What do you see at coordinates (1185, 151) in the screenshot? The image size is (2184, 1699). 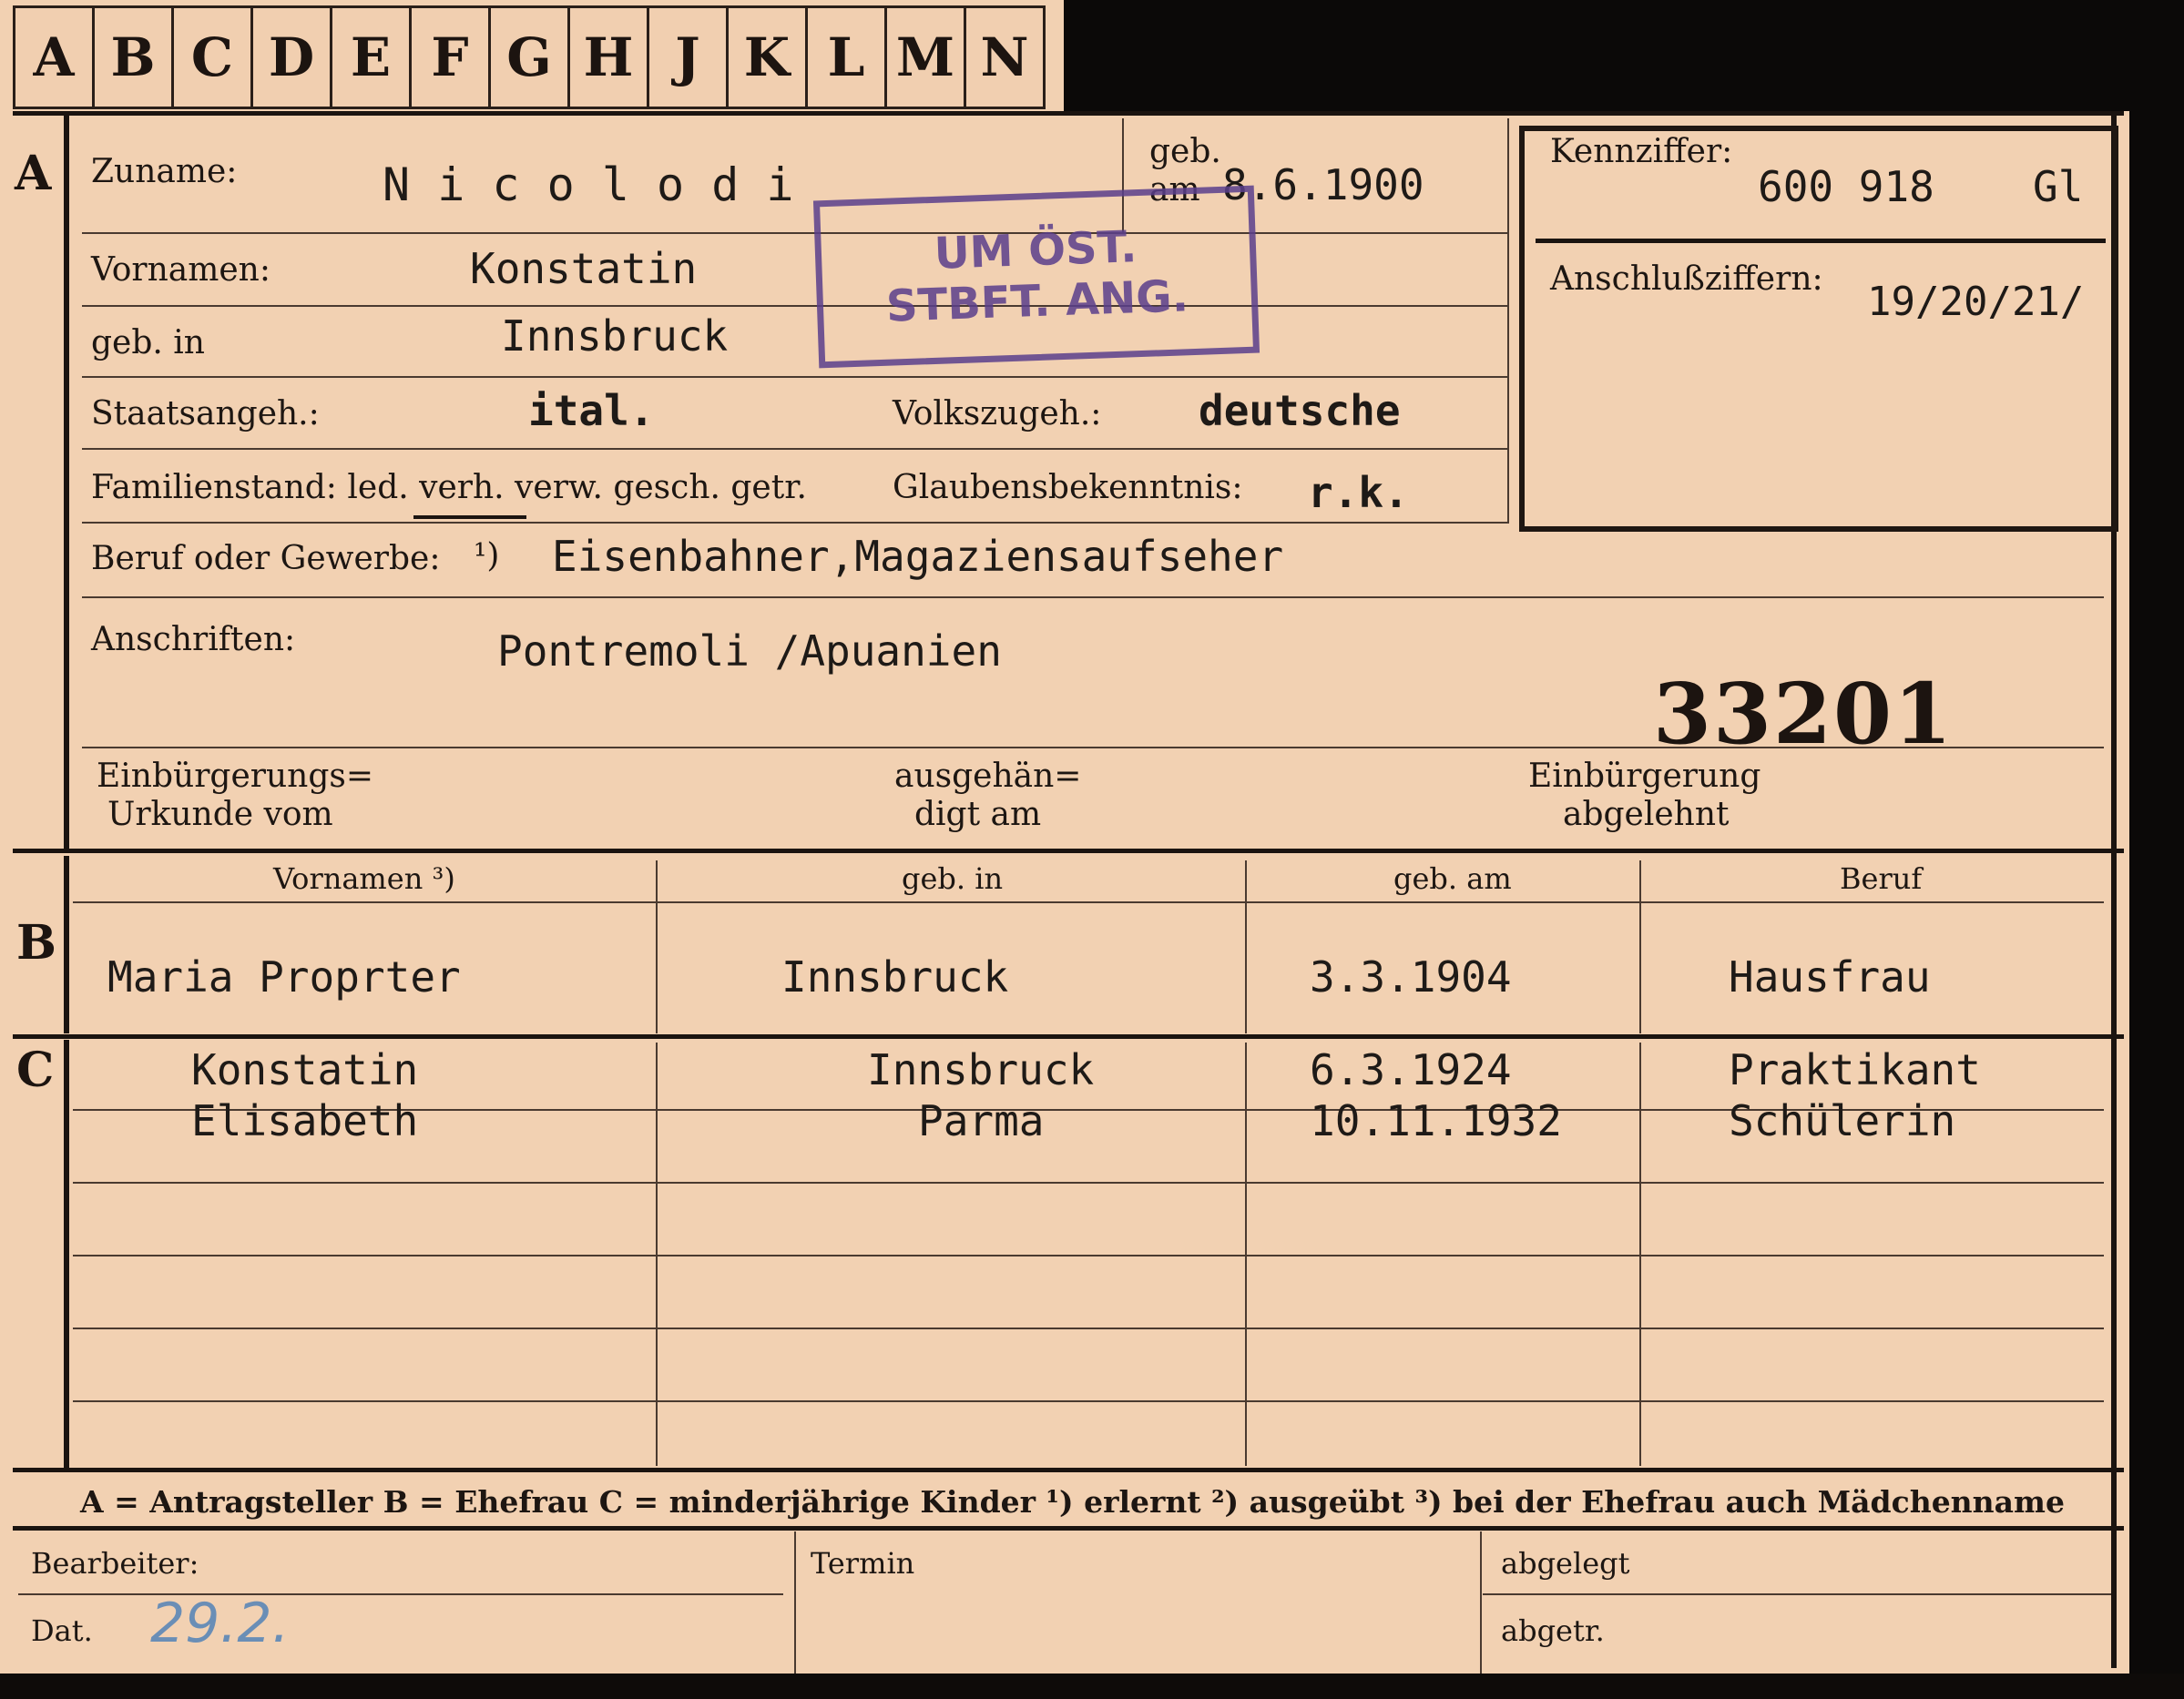 I see `born-on-label-1: geb.` at bounding box center [1185, 151].